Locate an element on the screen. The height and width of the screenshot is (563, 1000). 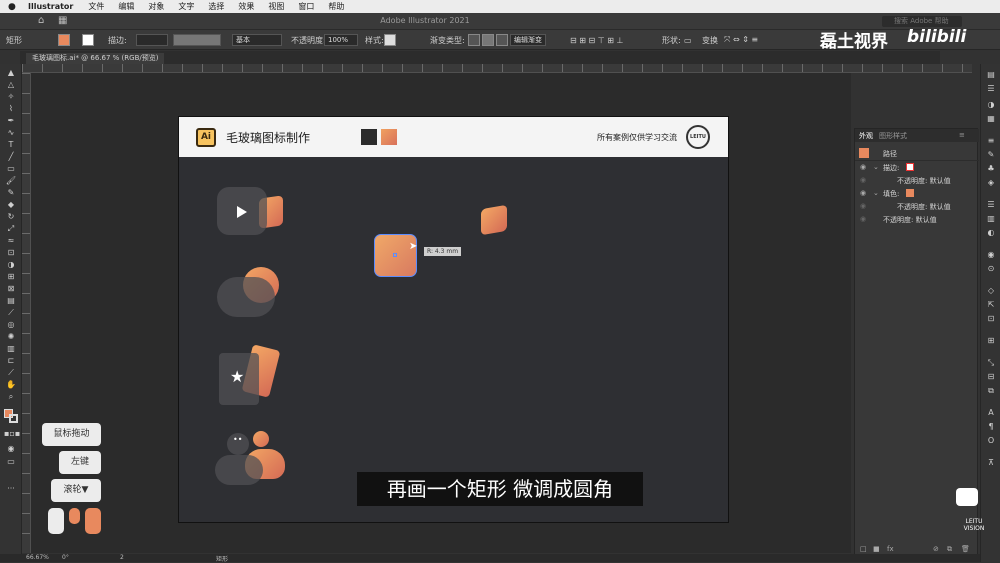
cloud-icon-glass is located at coordinates (246, 297).